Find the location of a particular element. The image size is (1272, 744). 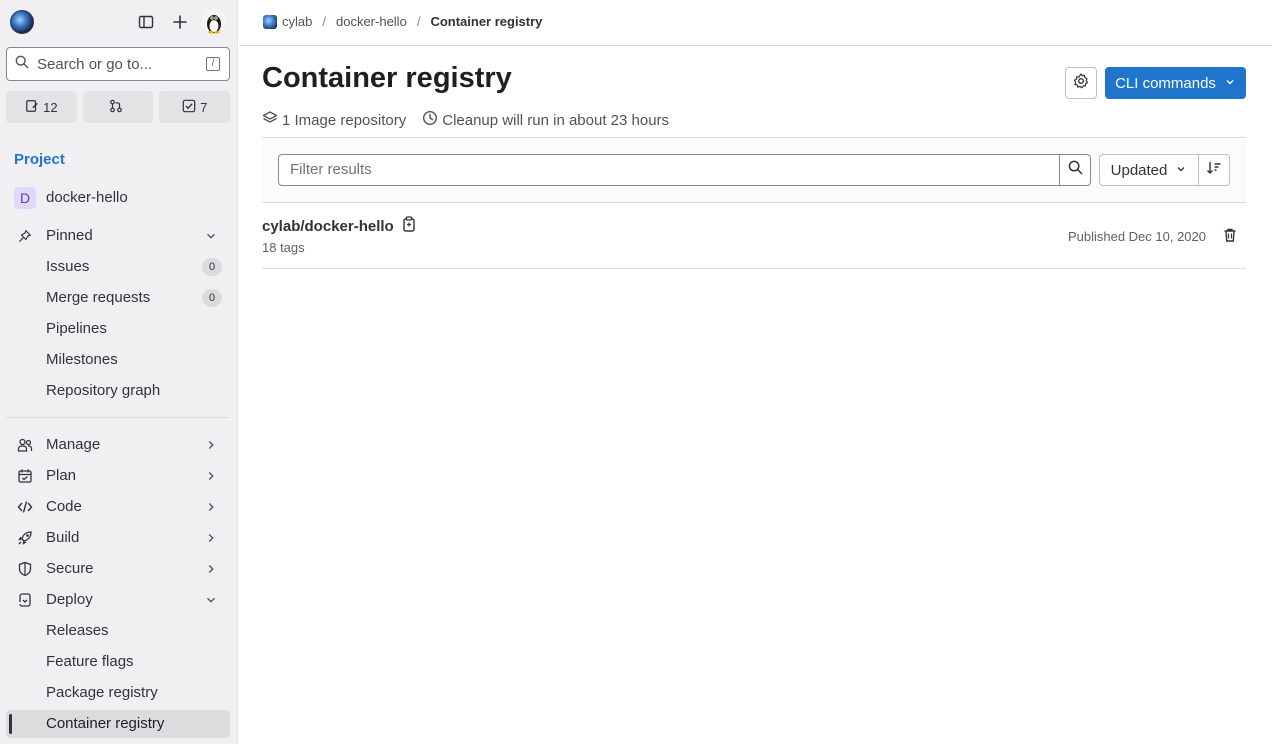

tag-count: 18 tags is located at coordinates (283, 247).